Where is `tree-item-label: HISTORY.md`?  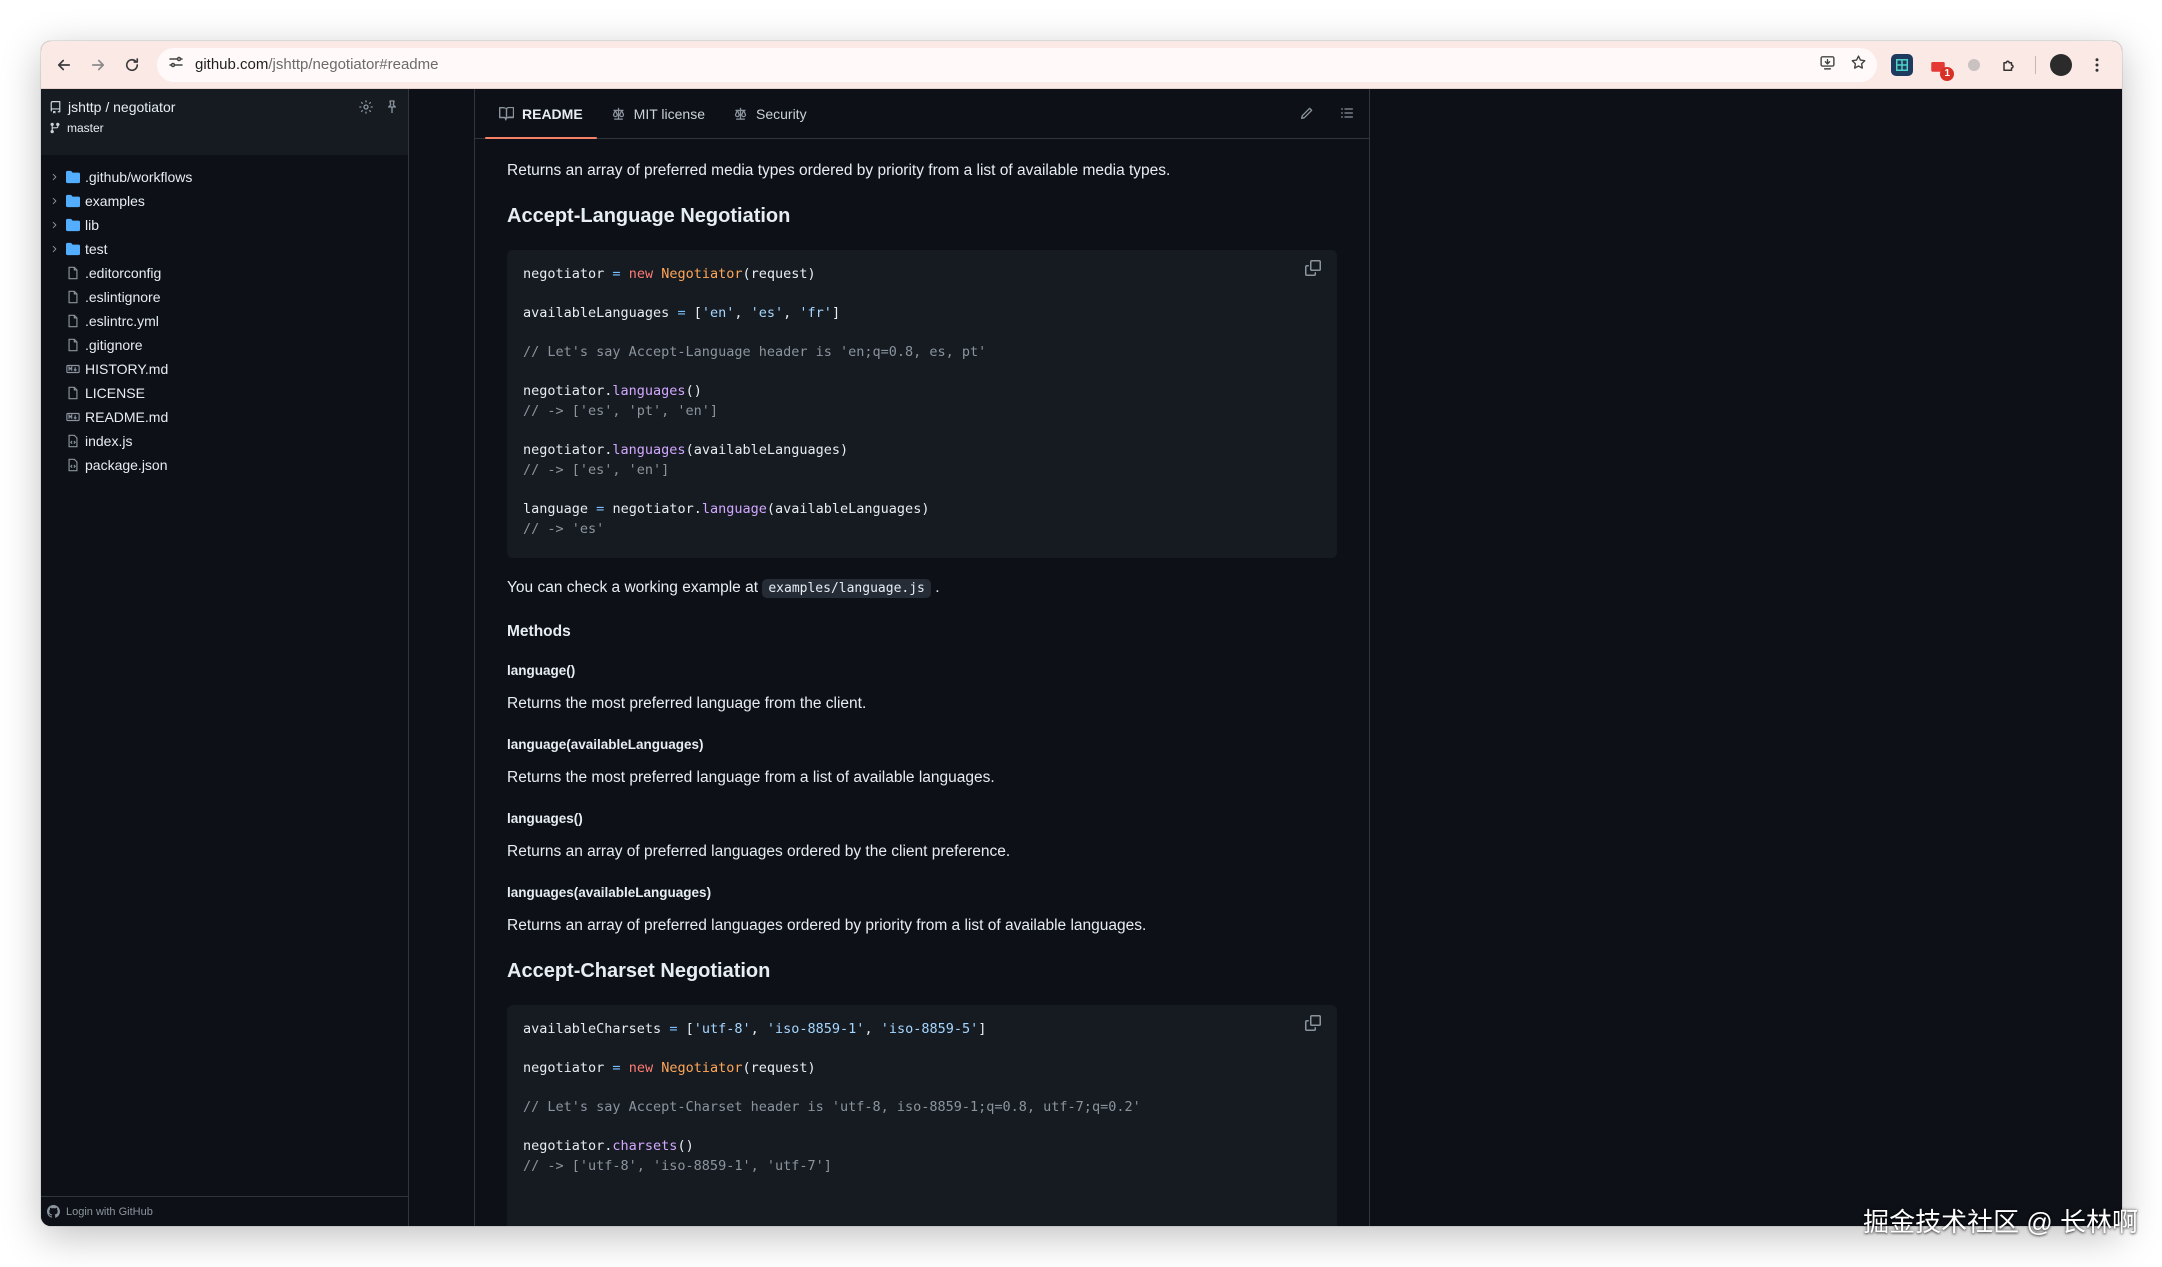
tree-item-label: HISTORY.md is located at coordinates (127, 369).